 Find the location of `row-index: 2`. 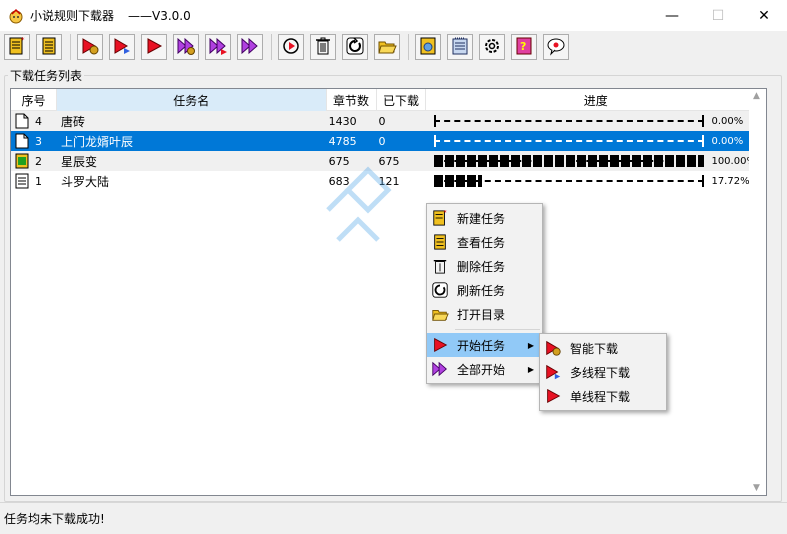

row-index: 2 is located at coordinates (38, 161).